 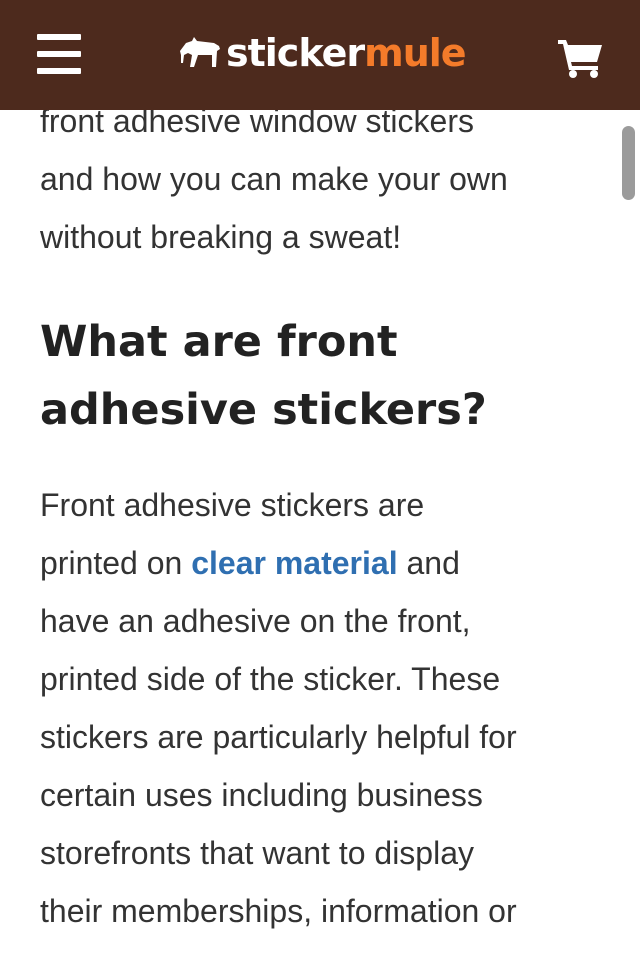 What do you see at coordinates (221, 237) in the screenshot?
I see `intro-line: without breaking a sweat!` at bounding box center [221, 237].